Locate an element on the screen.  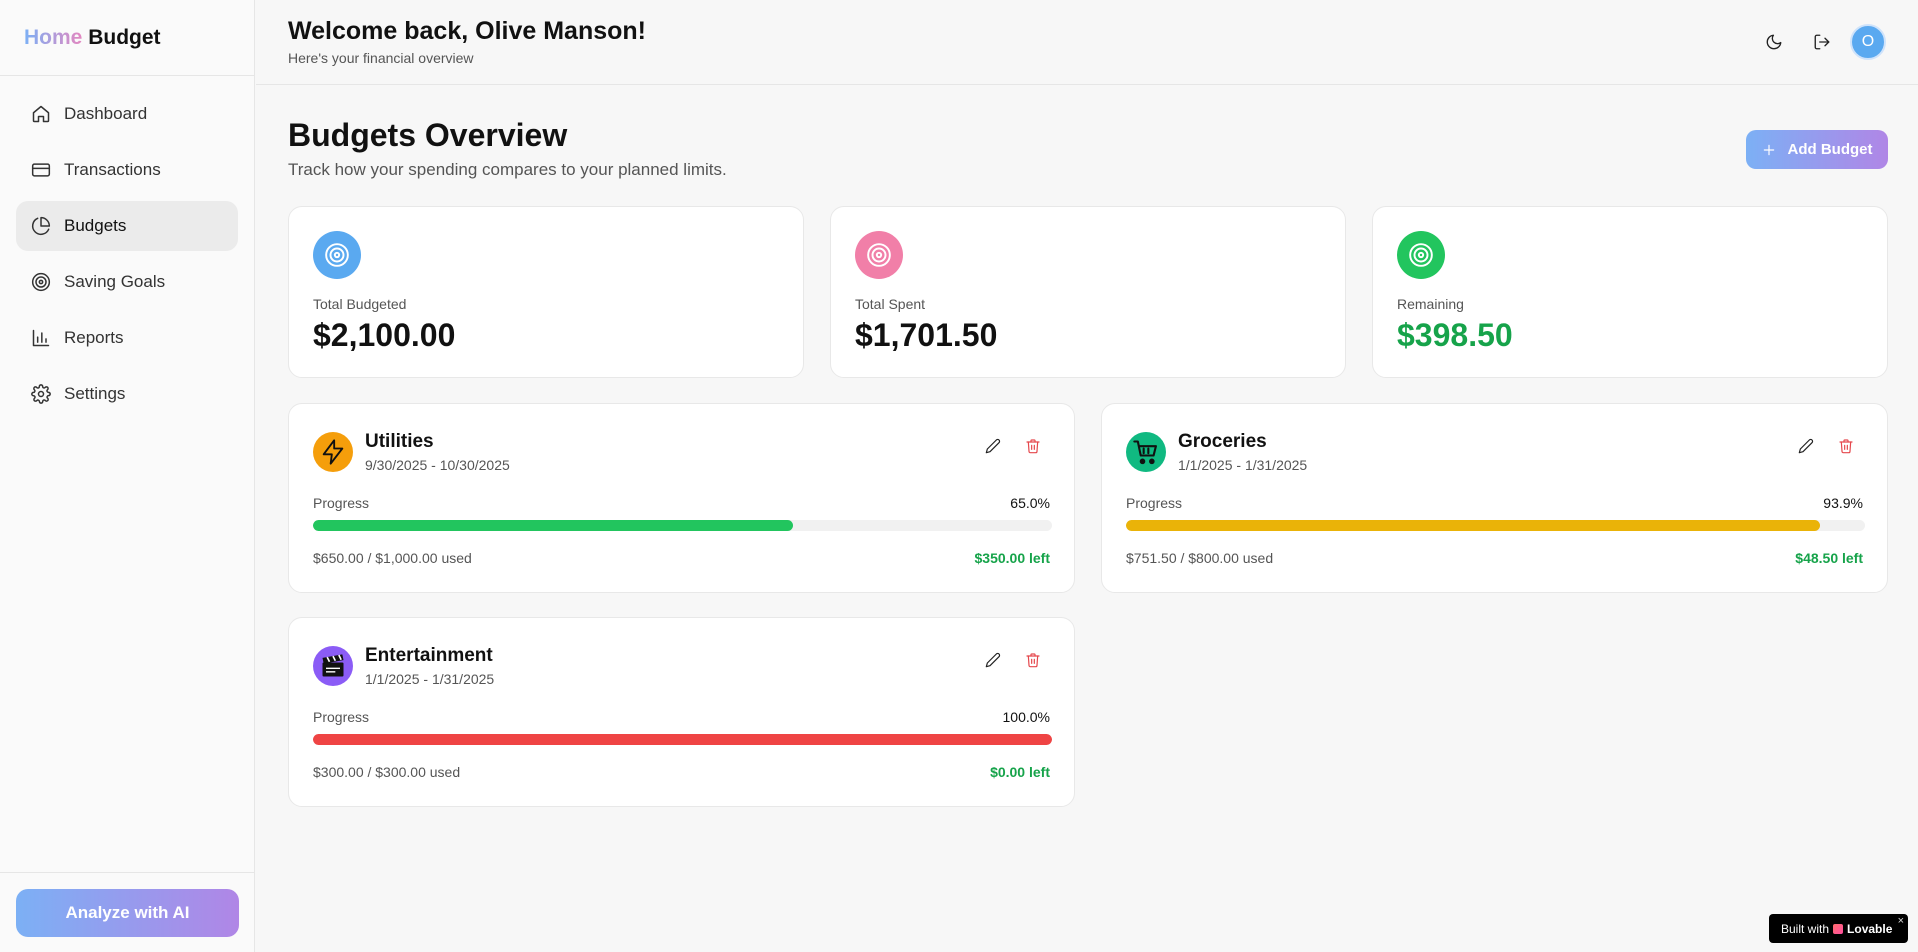
pie-chart-icon is located at coordinates (41, 226).